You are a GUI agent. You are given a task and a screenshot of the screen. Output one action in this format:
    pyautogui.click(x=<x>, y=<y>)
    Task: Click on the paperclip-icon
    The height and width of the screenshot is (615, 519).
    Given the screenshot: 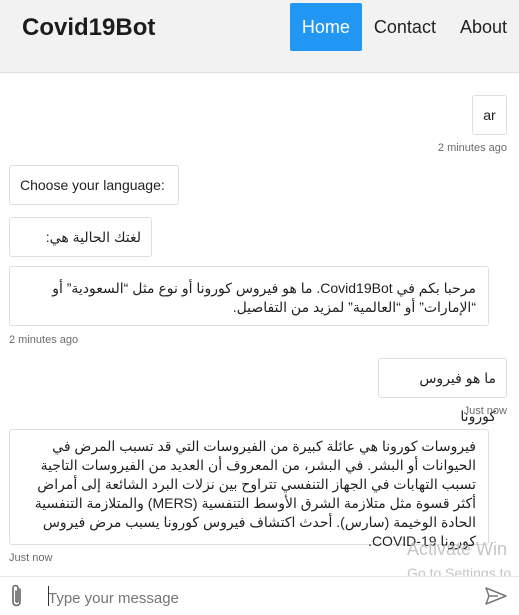 What is the action you would take?
    pyautogui.click(x=17, y=596)
    